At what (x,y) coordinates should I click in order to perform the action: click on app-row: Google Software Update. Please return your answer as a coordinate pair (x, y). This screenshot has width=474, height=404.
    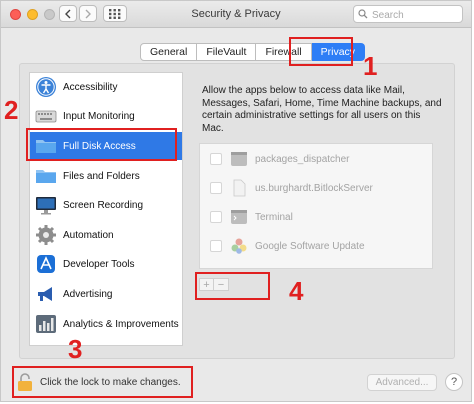
    Looking at the image, I should click on (316, 246).